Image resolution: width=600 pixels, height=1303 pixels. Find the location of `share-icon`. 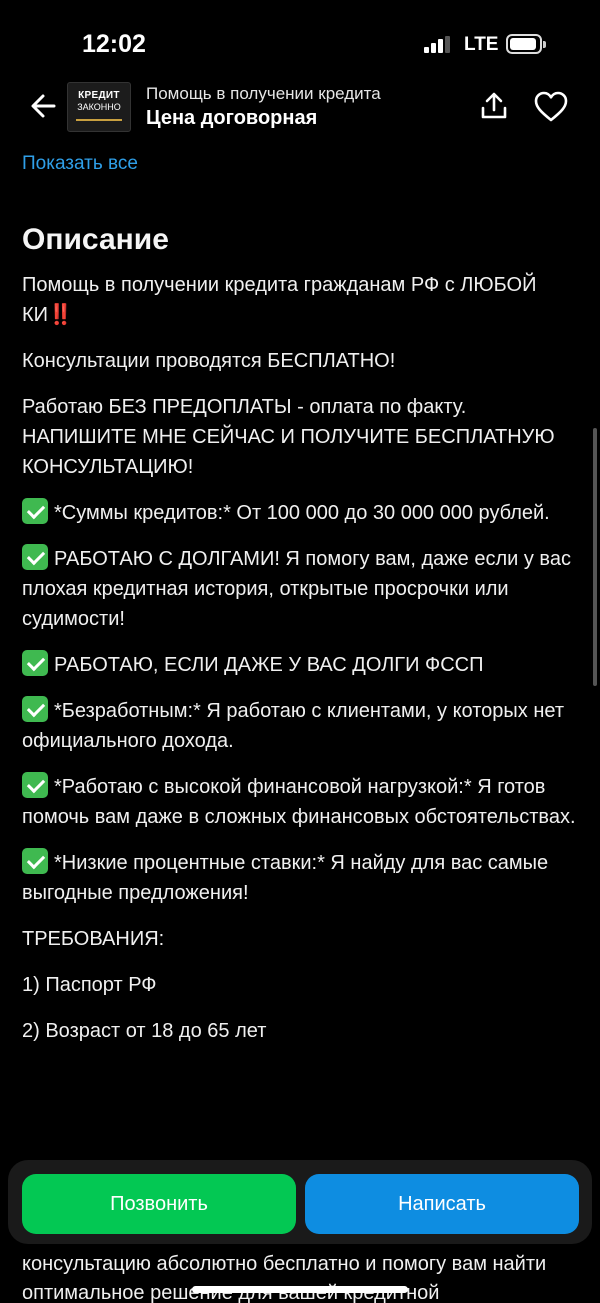

share-icon is located at coordinates (494, 105).